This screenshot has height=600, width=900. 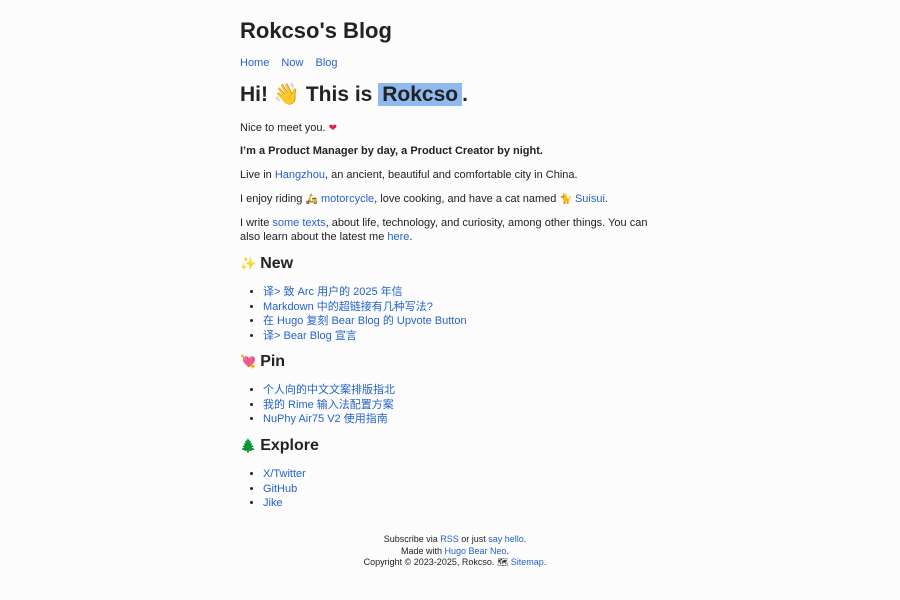 I want to click on twitter-link: X/Twitter, so click(x=284, y=474).